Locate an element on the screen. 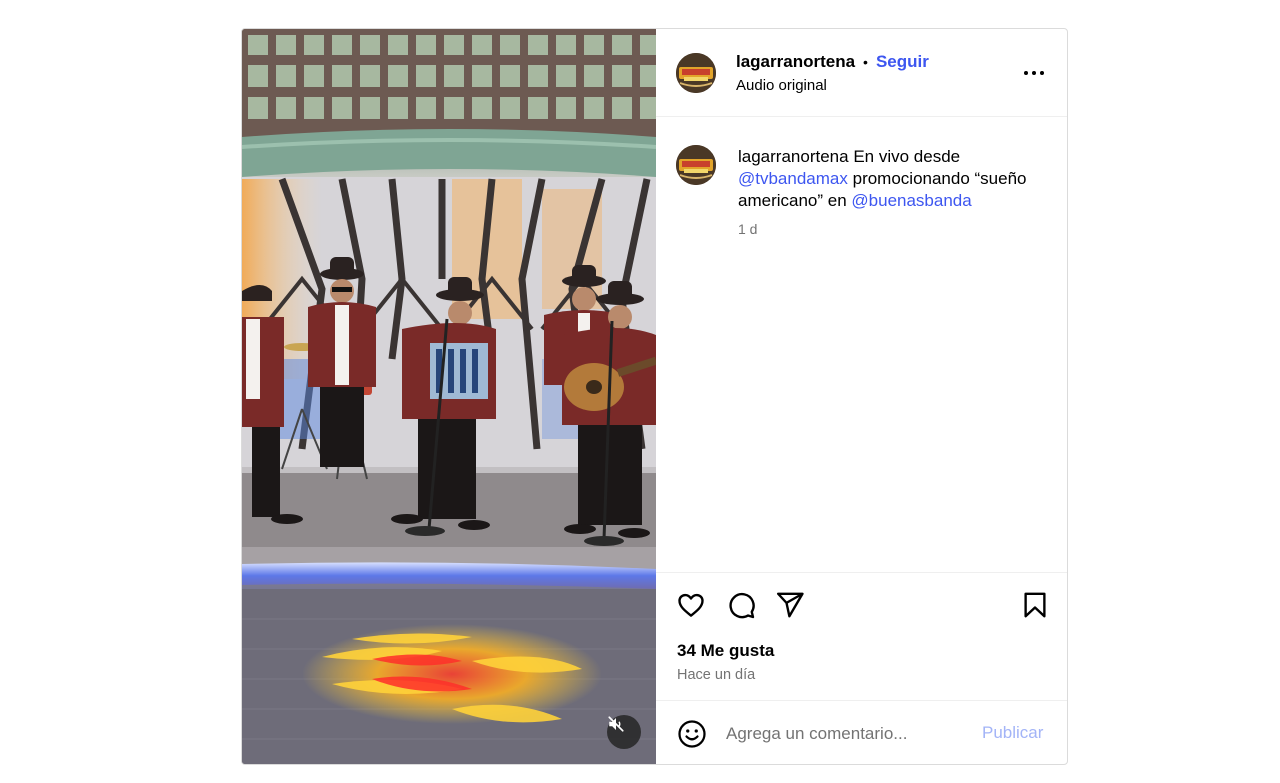 The height and width of the screenshot is (783, 1280). speaker-muted-icon is located at coordinates (616, 724).